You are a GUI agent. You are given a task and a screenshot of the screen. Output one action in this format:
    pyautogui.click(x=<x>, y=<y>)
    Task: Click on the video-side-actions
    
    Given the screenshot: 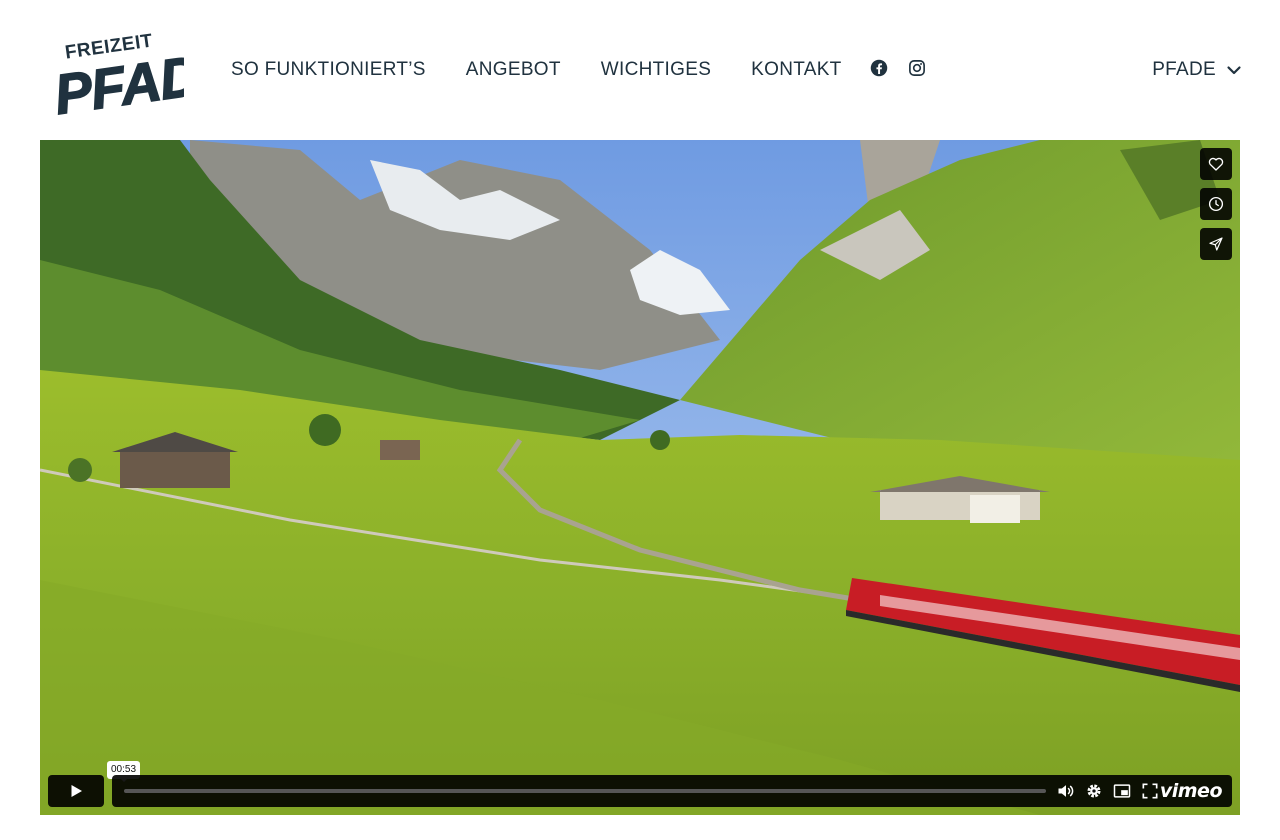 What is the action you would take?
    pyautogui.click(x=1216, y=204)
    